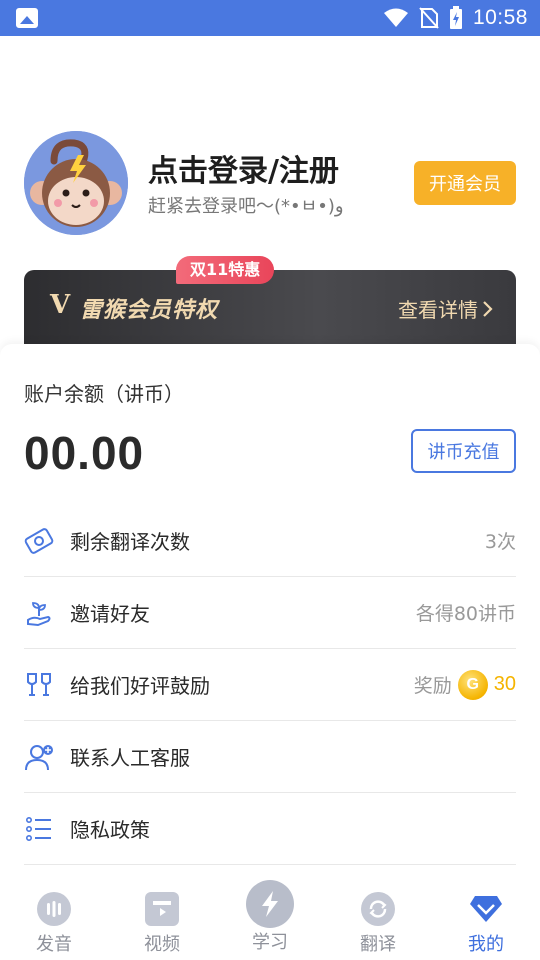 The image size is (540, 960). I want to click on promo-badge: 双11特惠, so click(225, 270).